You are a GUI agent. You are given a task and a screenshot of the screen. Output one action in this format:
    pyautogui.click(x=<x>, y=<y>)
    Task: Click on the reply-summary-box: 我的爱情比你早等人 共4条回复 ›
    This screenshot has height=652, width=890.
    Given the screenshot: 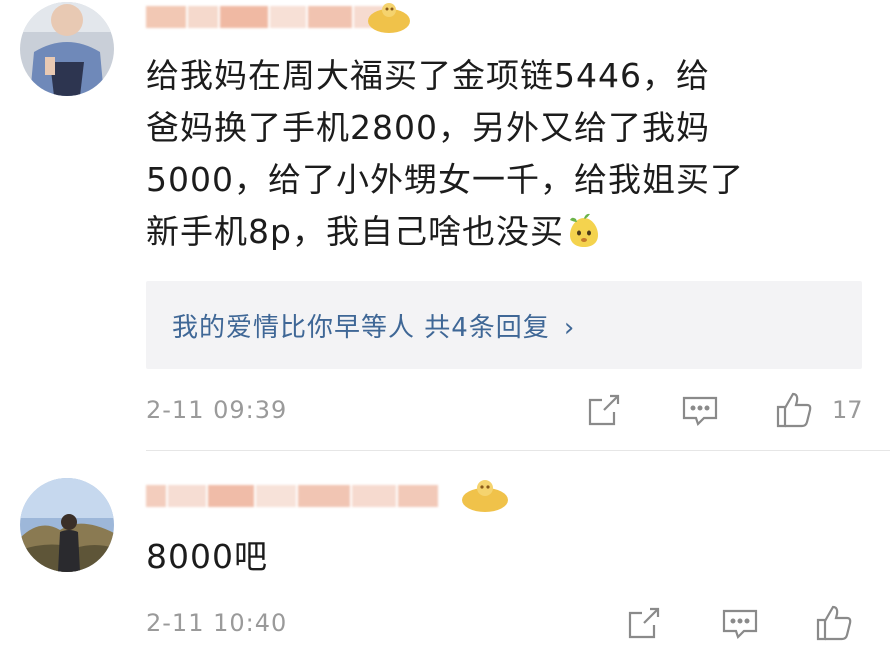 What is the action you would take?
    pyautogui.click(x=504, y=325)
    